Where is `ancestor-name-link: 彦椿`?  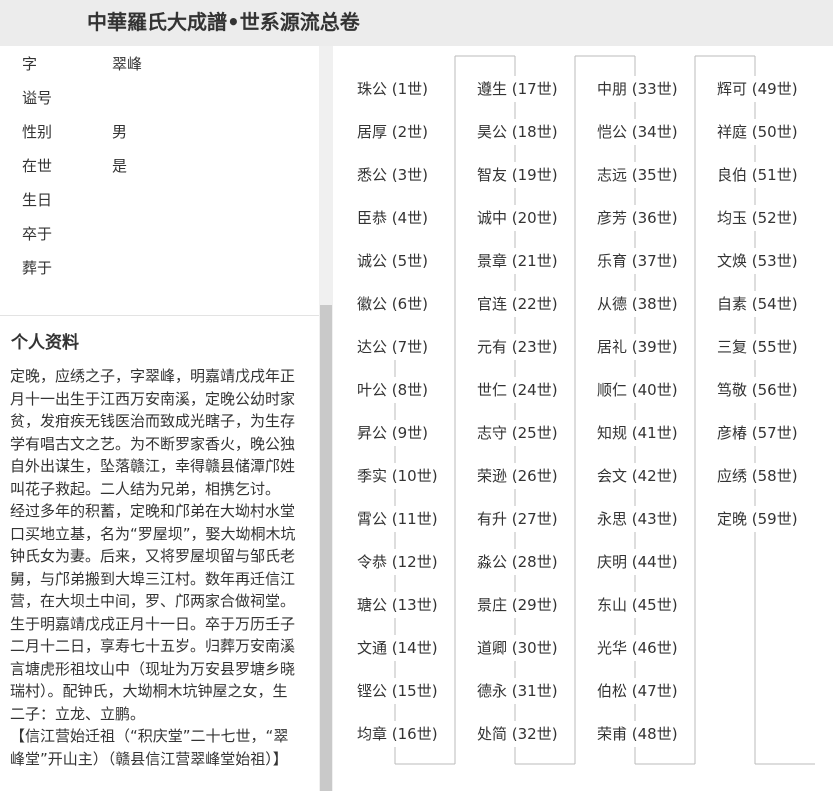 ancestor-name-link: 彦椿 is located at coordinates (732, 433).